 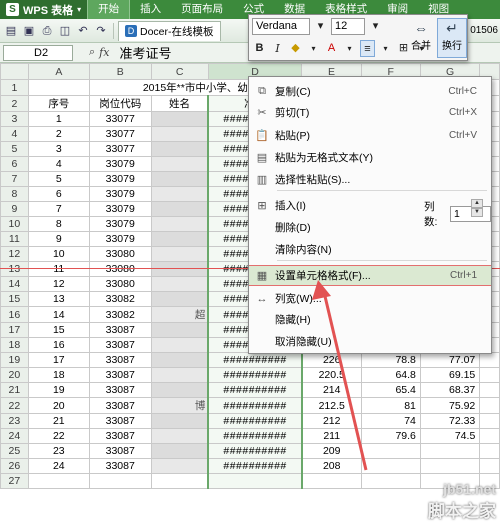 What do you see at coordinates (14, 87) in the screenshot?
I see `row-header: 1` at bounding box center [14, 87].